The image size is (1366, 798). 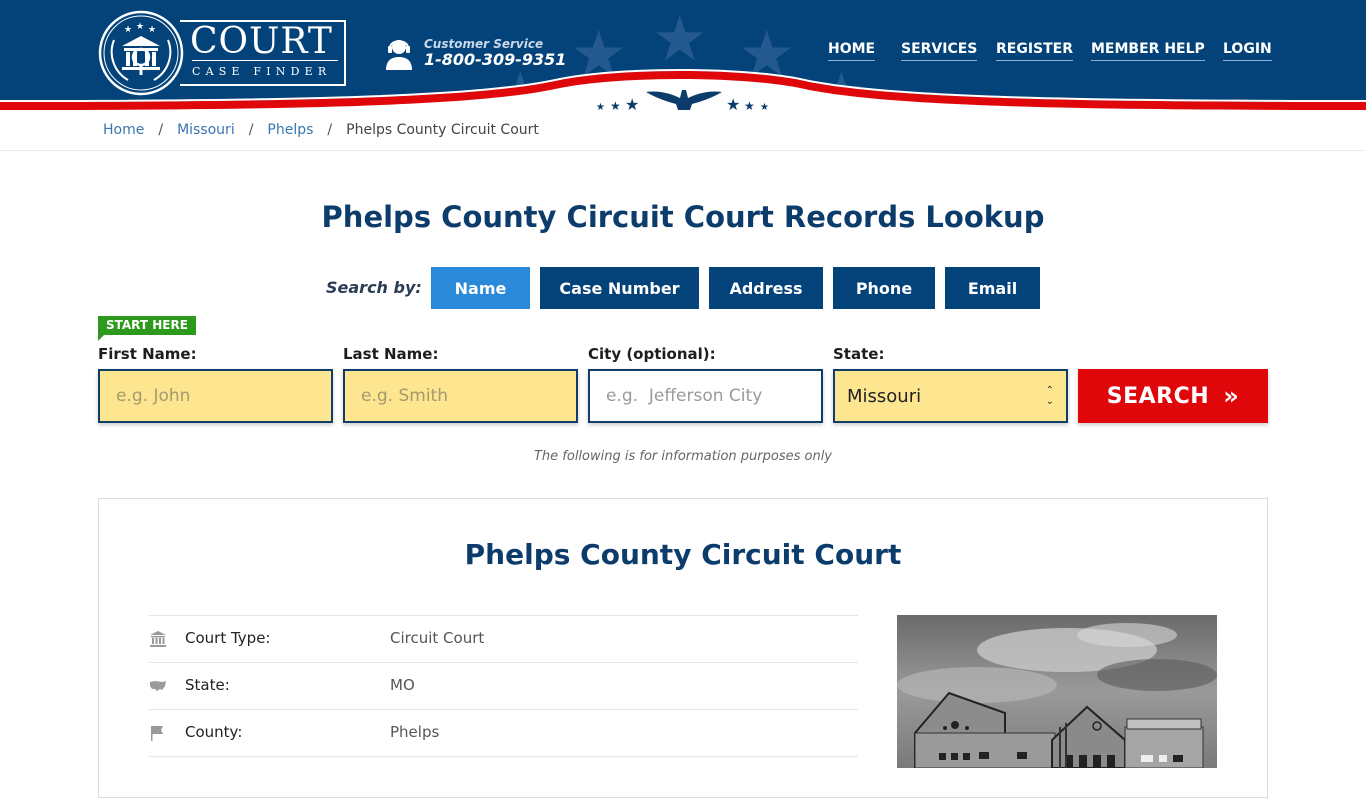 I want to click on tab-phone: Phone, so click(x=884, y=288).